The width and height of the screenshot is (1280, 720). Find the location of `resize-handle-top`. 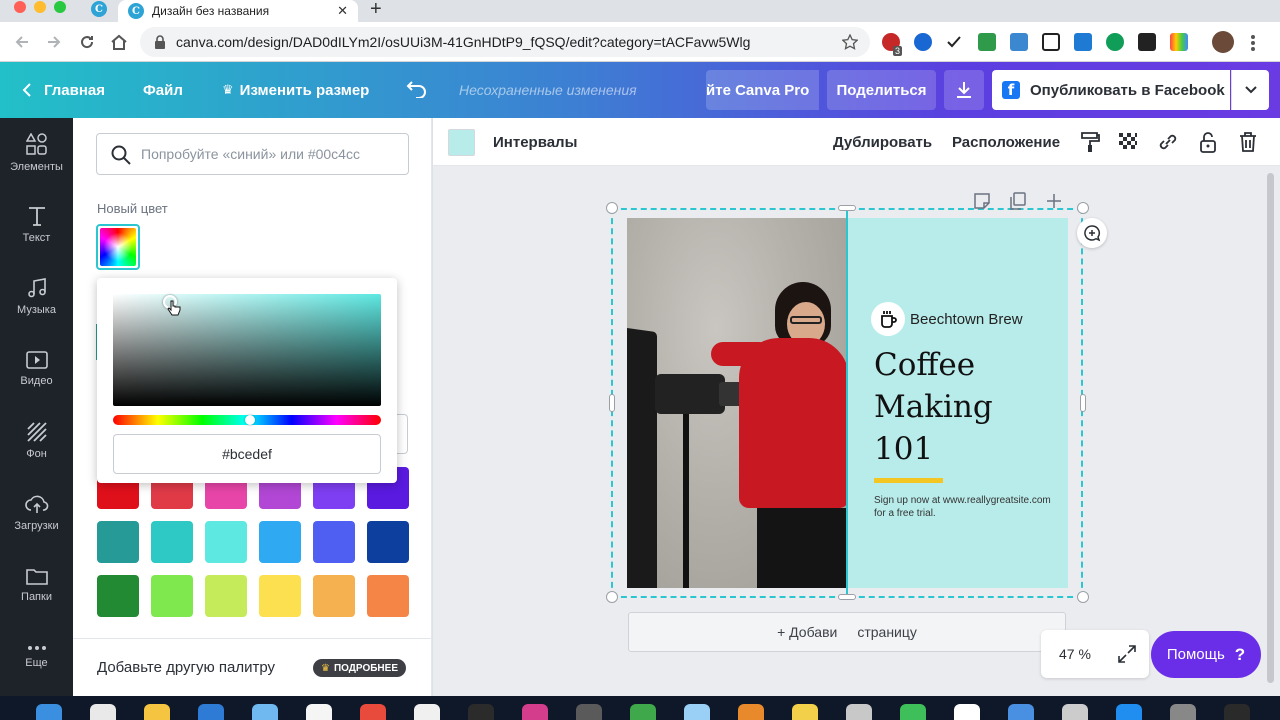

resize-handle-top is located at coordinates (847, 208).